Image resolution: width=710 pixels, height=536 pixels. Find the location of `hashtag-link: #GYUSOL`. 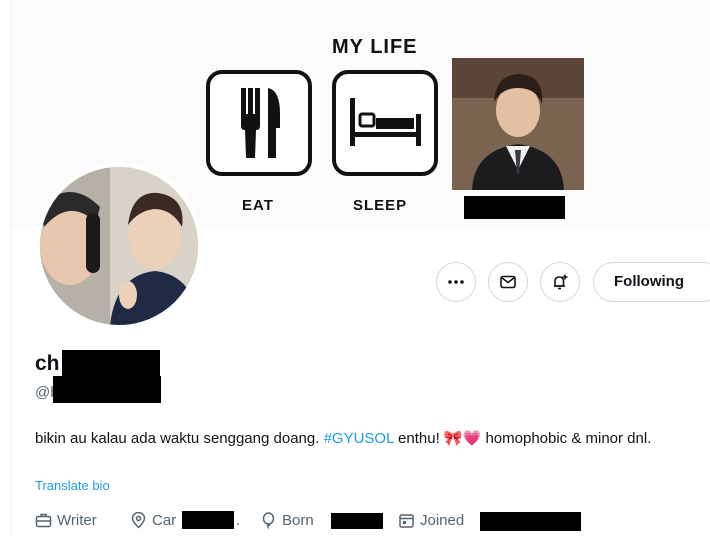

hashtag-link: #GYUSOL is located at coordinates (359, 438).